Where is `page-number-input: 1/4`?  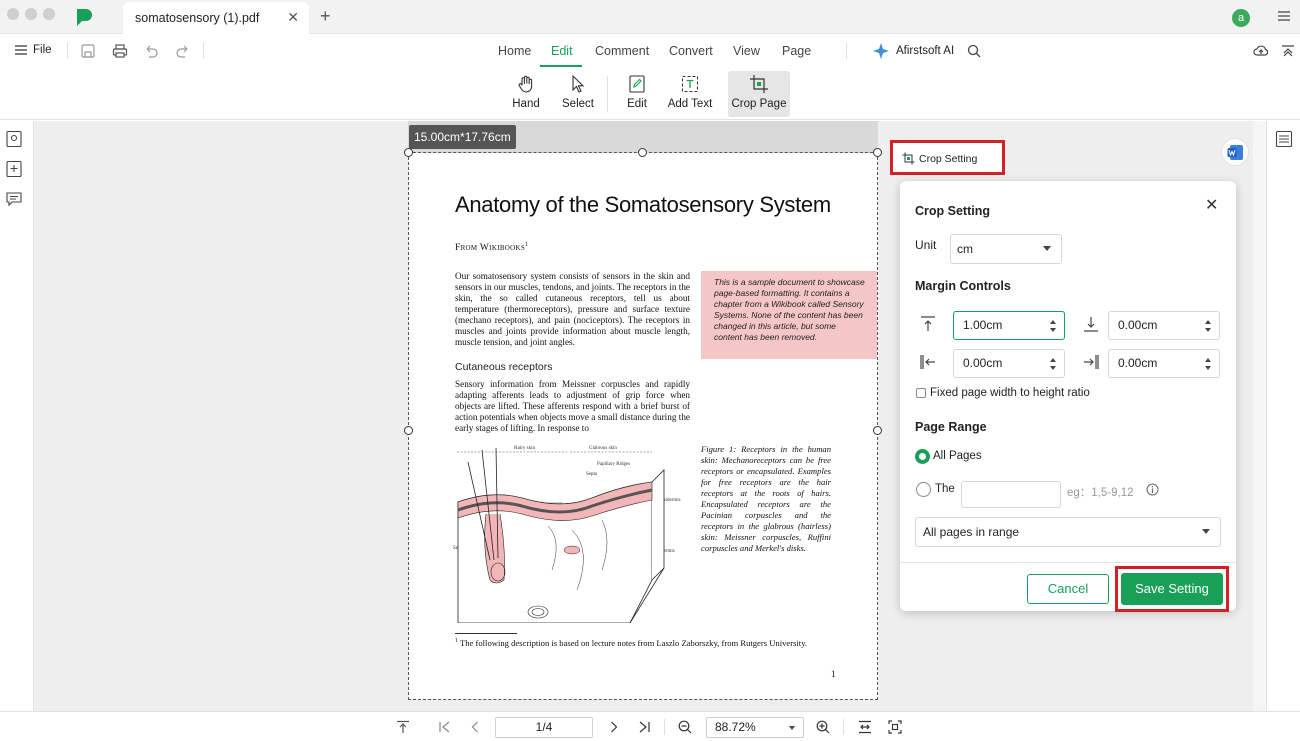
page-number-input: 1/4 is located at coordinates (544, 727).